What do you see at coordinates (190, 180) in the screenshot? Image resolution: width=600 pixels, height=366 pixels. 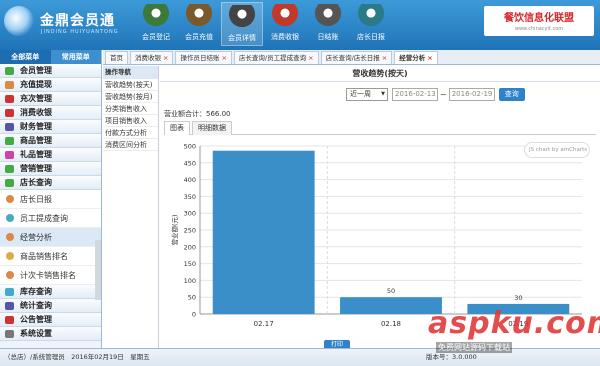 I see `y-tick-label: 400` at bounding box center [190, 180].